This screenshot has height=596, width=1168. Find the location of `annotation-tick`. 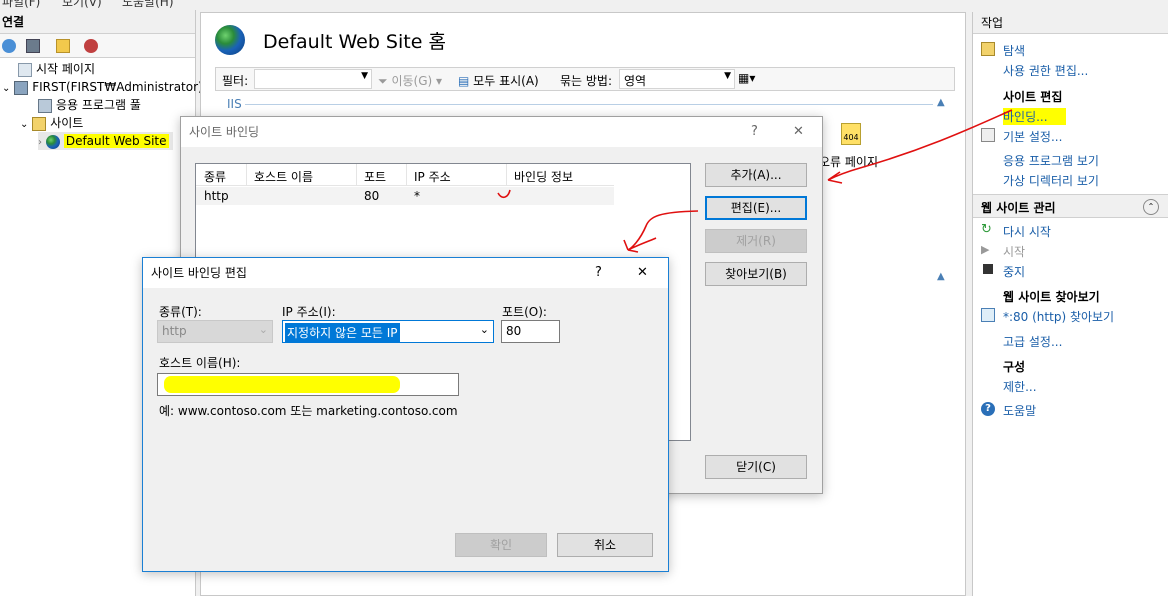

annotation-tick is located at coordinates (504, 194).